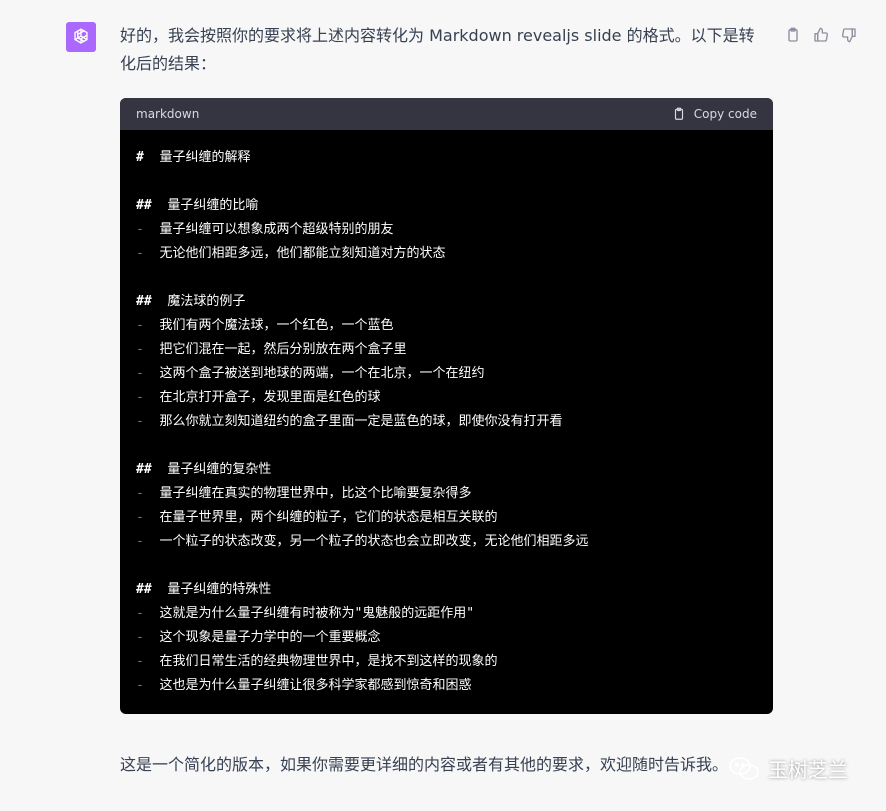 The width and height of the screenshot is (886, 811). I want to click on code-line-text: 在量子世界里，两个纠缠的粒子，它们的状态是相互关联的, so click(328, 517).